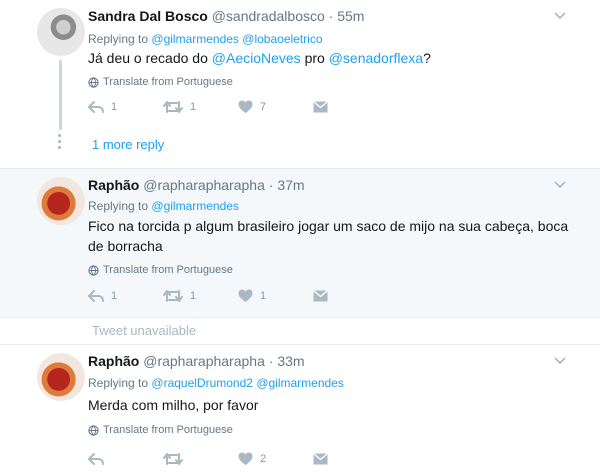 This screenshot has width=600, height=475. Describe the element at coordinates (144, 330) in the screenshot. I see `tweet-unavailable-notice: Tweet unavailable` at that location.